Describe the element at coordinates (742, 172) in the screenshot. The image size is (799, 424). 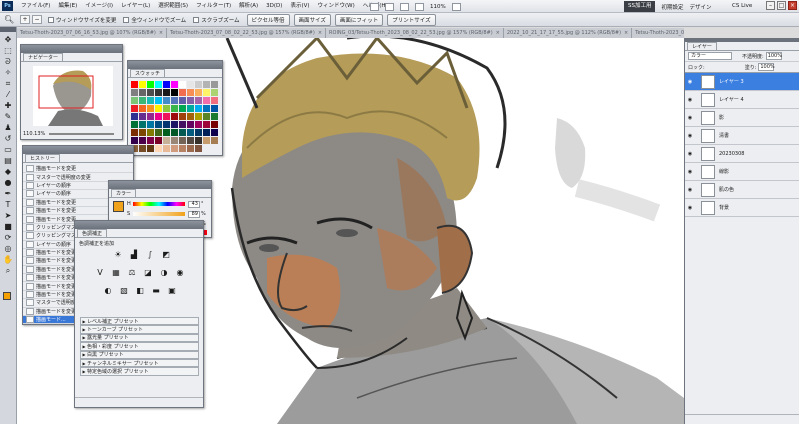
I see `layer-row: ◉ 線影` at that location.